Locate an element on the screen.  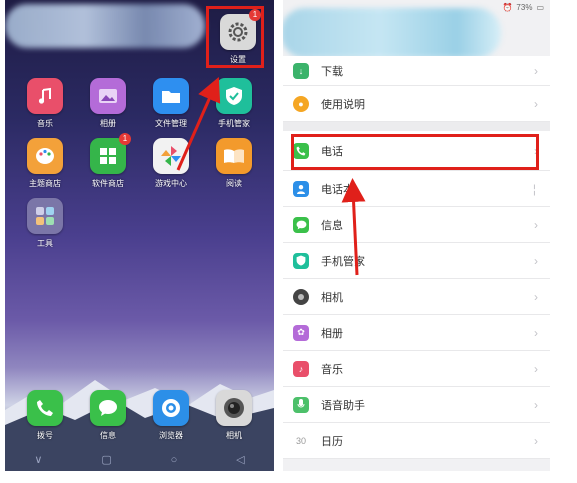
arrow-to-settings is located at coordinates (198, 124).